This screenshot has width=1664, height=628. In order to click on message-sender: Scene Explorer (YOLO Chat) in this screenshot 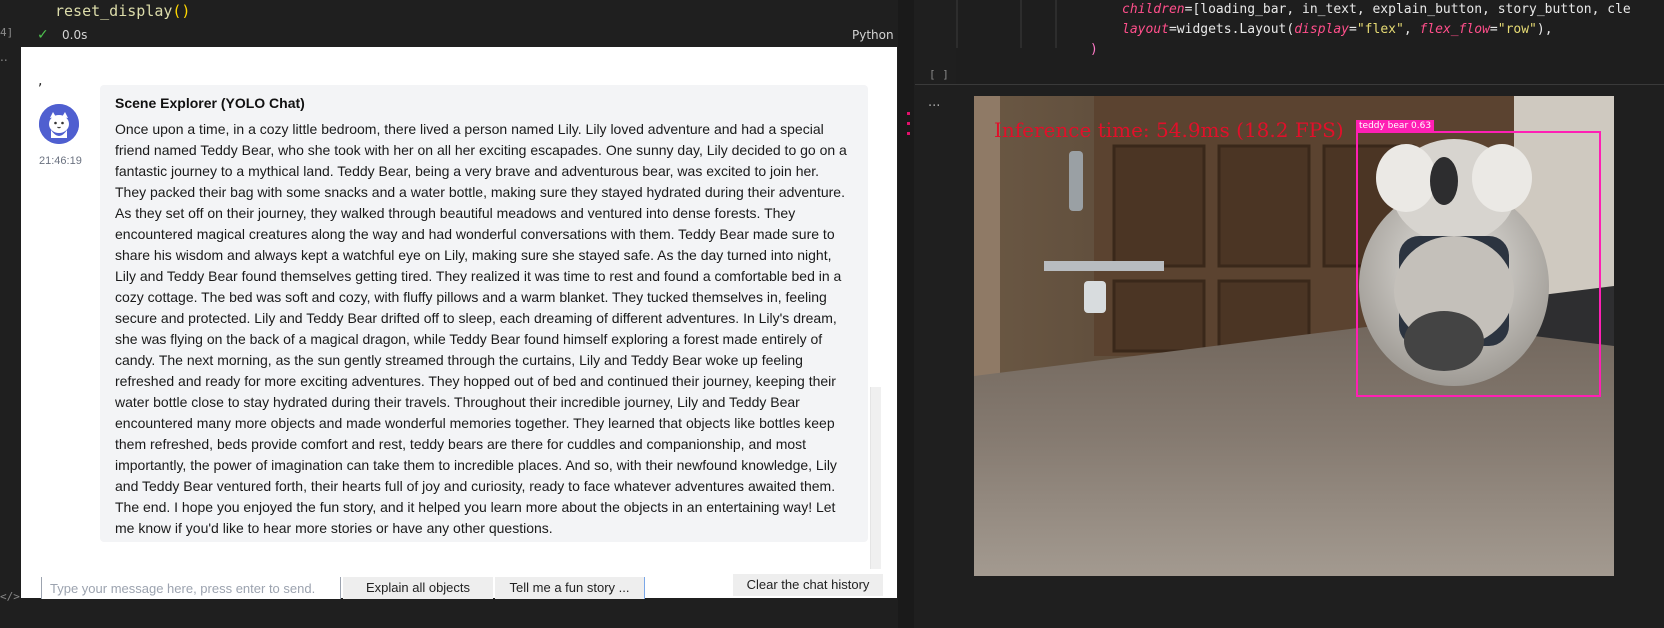, I will do `click(210, 103)`.